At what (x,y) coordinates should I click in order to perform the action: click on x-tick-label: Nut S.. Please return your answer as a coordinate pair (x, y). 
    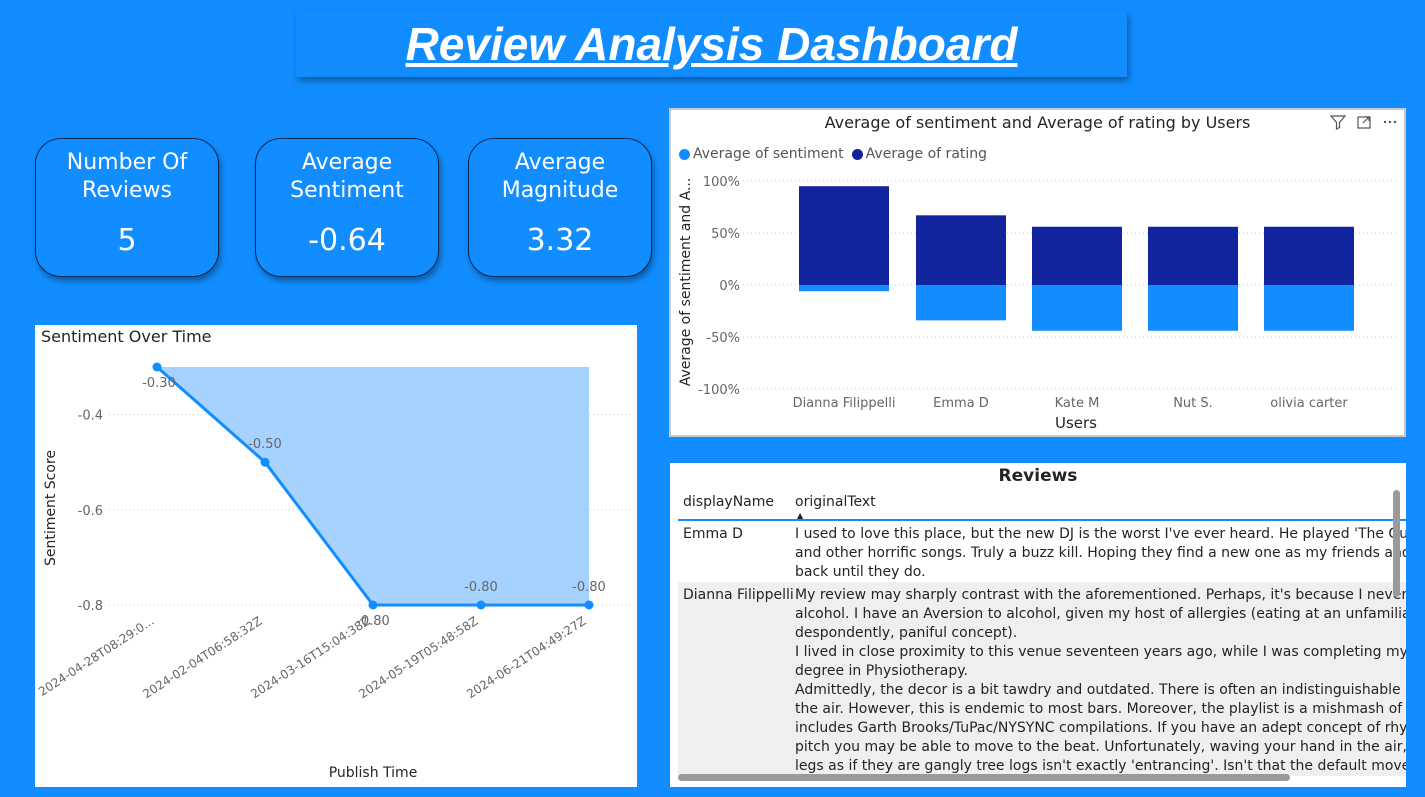
    Looking at the image, I should click on (1193, 403).